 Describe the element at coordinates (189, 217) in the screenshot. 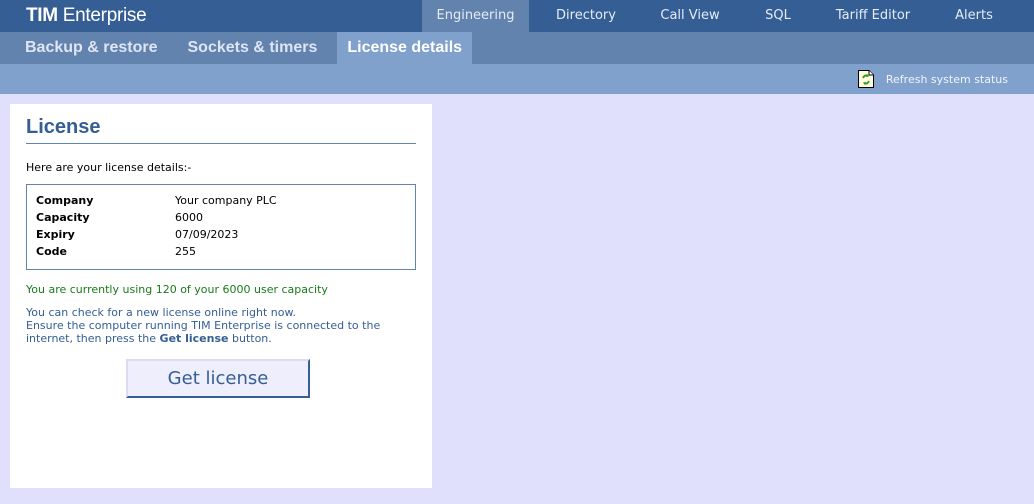

I see `details-value: 6000` at that location.